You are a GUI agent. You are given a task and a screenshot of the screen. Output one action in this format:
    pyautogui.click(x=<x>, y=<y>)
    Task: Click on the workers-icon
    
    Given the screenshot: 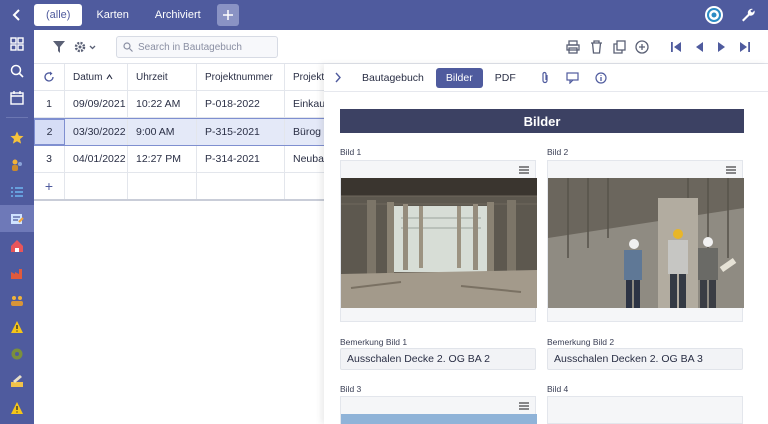 What is the action you would take?
    pyautogui.click(x=17, y=164)
    